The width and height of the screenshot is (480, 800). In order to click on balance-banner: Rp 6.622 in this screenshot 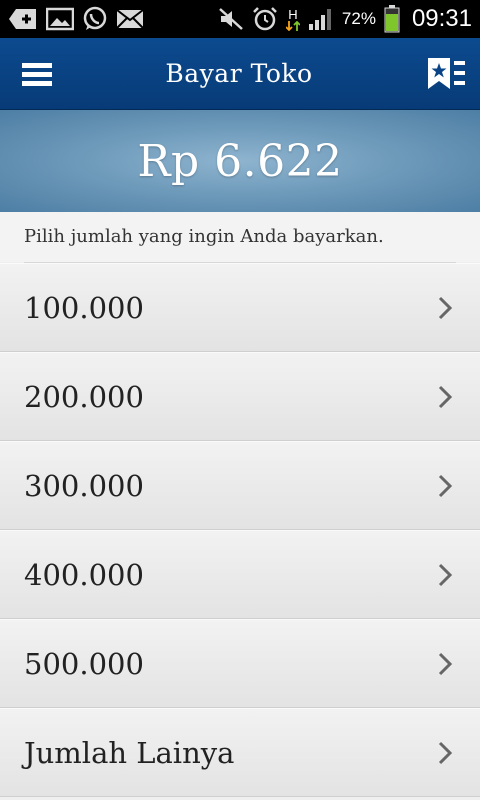, I will do `click(240, 161)`.